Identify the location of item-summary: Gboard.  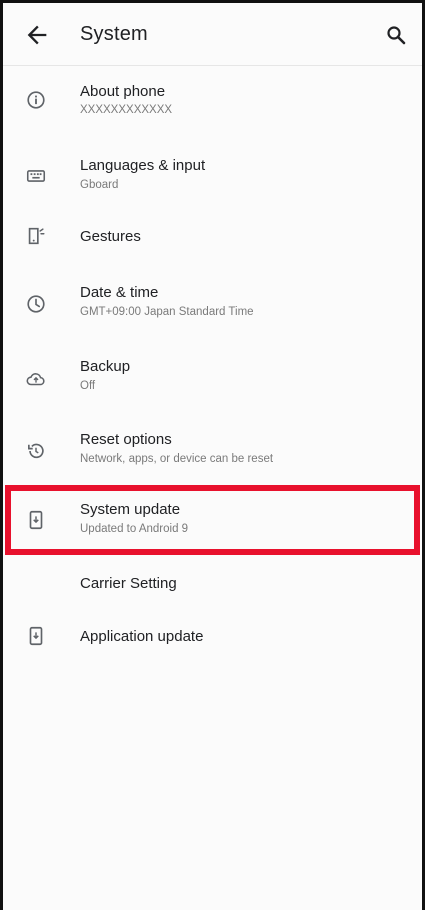
(99, 185).